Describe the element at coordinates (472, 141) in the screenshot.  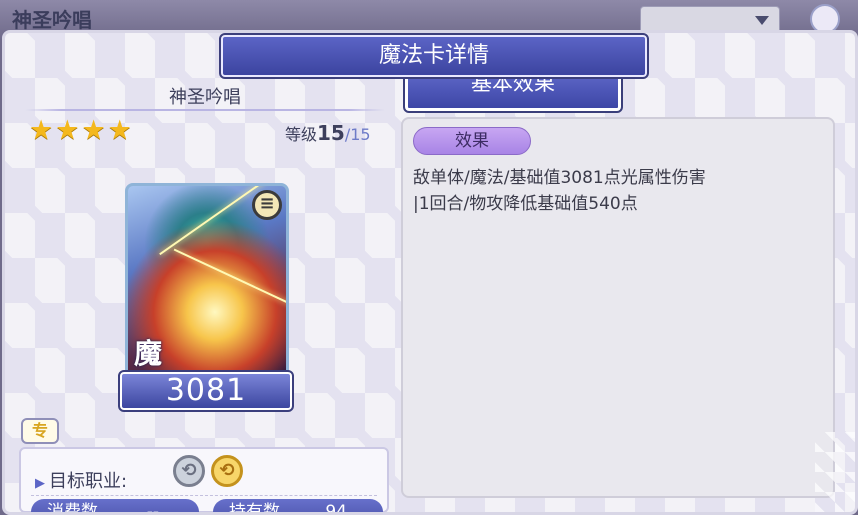
I see `effect-tag: 效果` at that location.